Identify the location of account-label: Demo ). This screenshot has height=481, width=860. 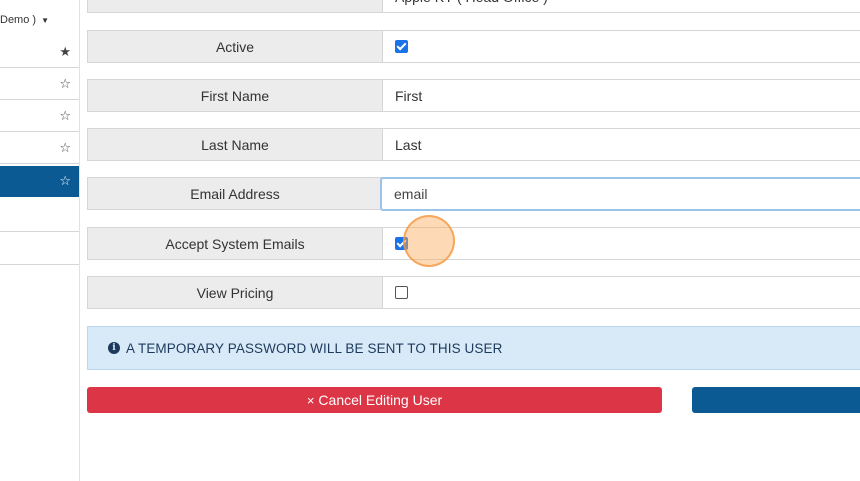
(18, 20).